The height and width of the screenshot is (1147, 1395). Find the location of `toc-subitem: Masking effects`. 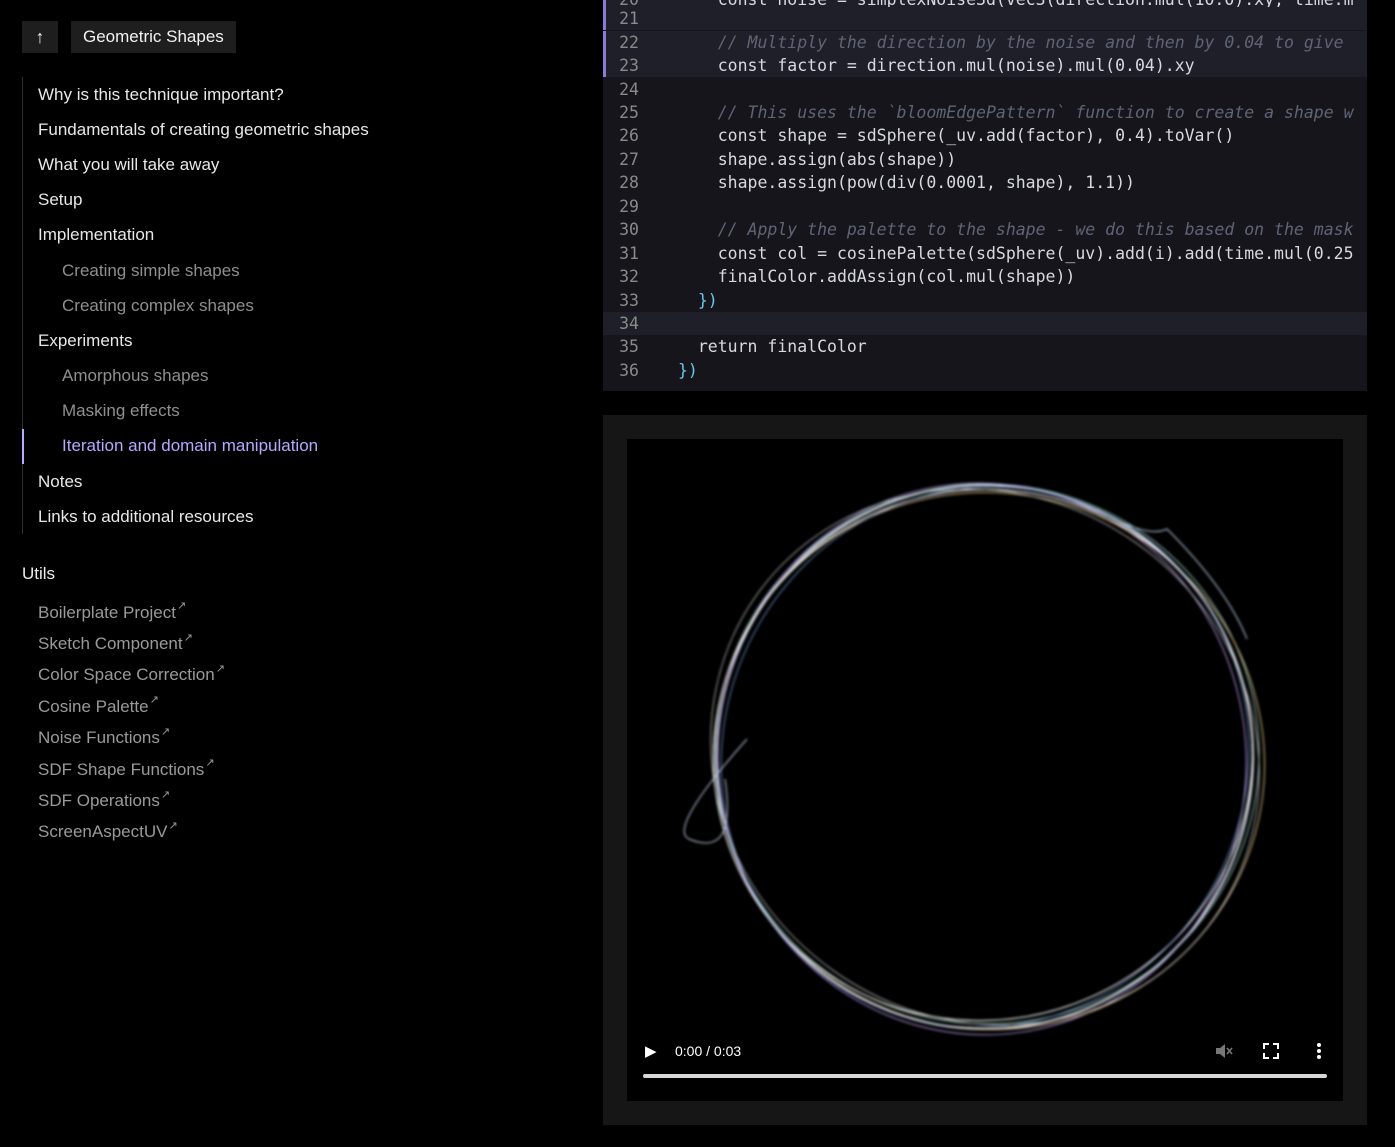

toc-subitem: Masking effects is located at coordinates (196, 411).